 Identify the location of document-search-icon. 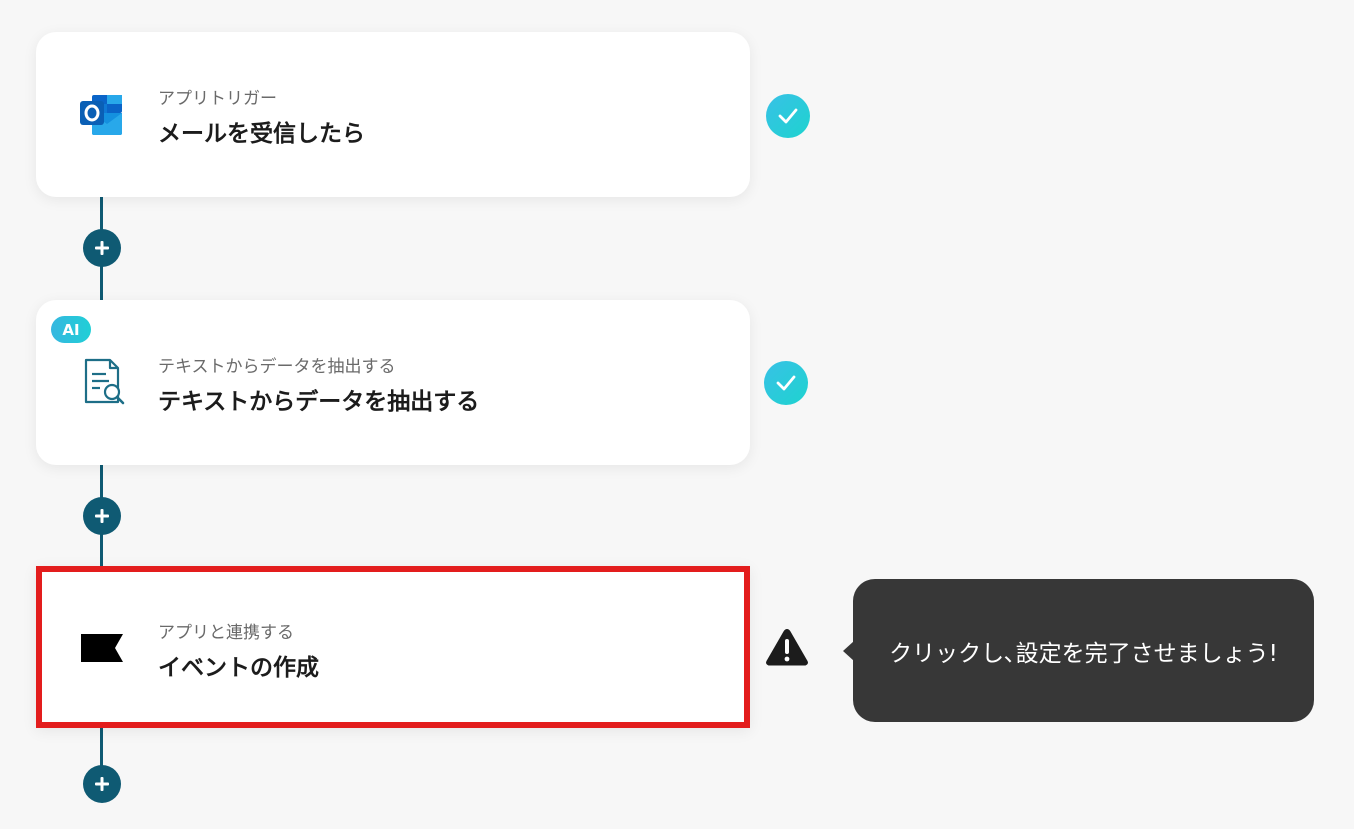
(102, 382).